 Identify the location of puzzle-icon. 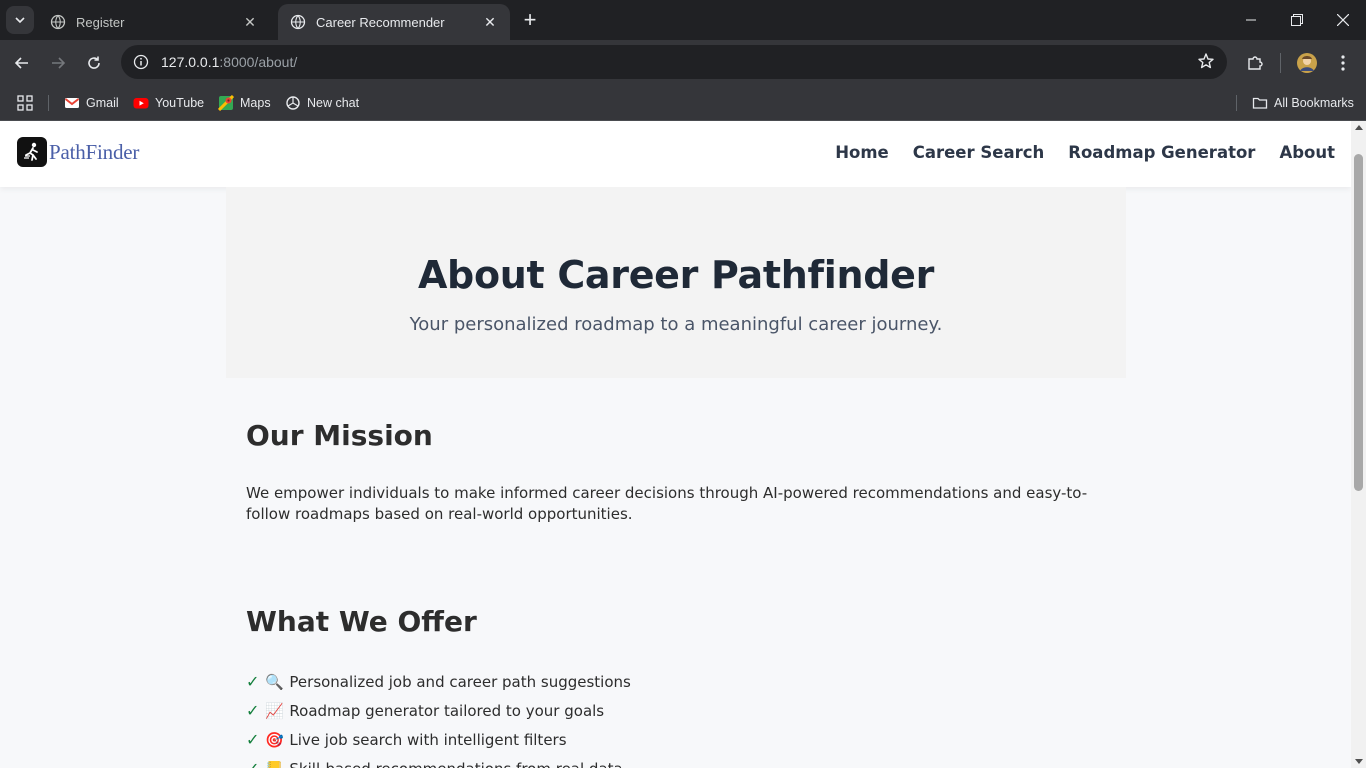
(1255, 63).